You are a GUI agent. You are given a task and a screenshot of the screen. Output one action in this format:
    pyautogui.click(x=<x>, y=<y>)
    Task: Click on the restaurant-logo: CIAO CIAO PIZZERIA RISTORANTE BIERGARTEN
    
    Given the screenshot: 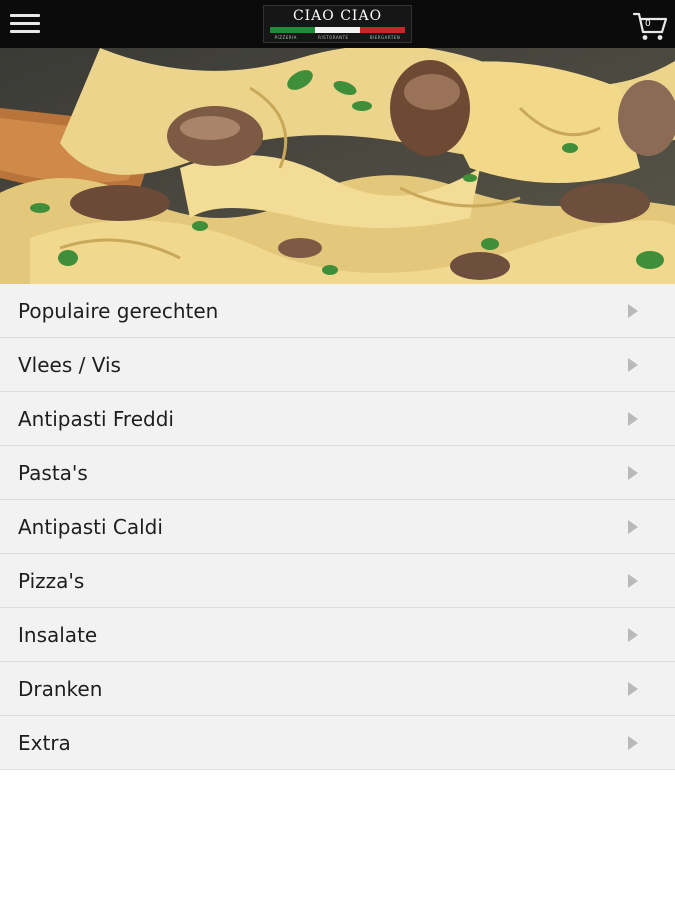 What is the action you would take?
    pyautogui.click(x=337, y=24)
    